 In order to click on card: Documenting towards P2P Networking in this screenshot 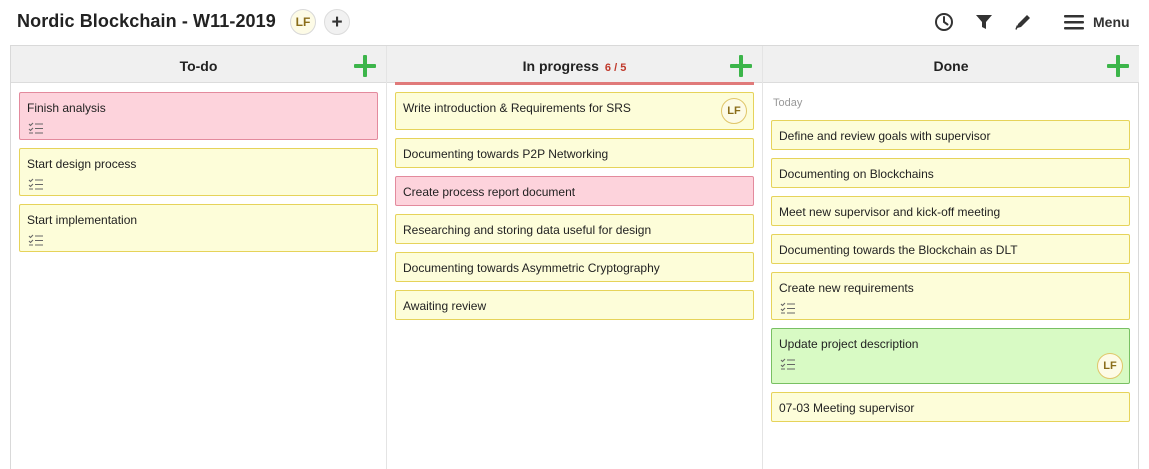, I will do `click(574, 153)`.